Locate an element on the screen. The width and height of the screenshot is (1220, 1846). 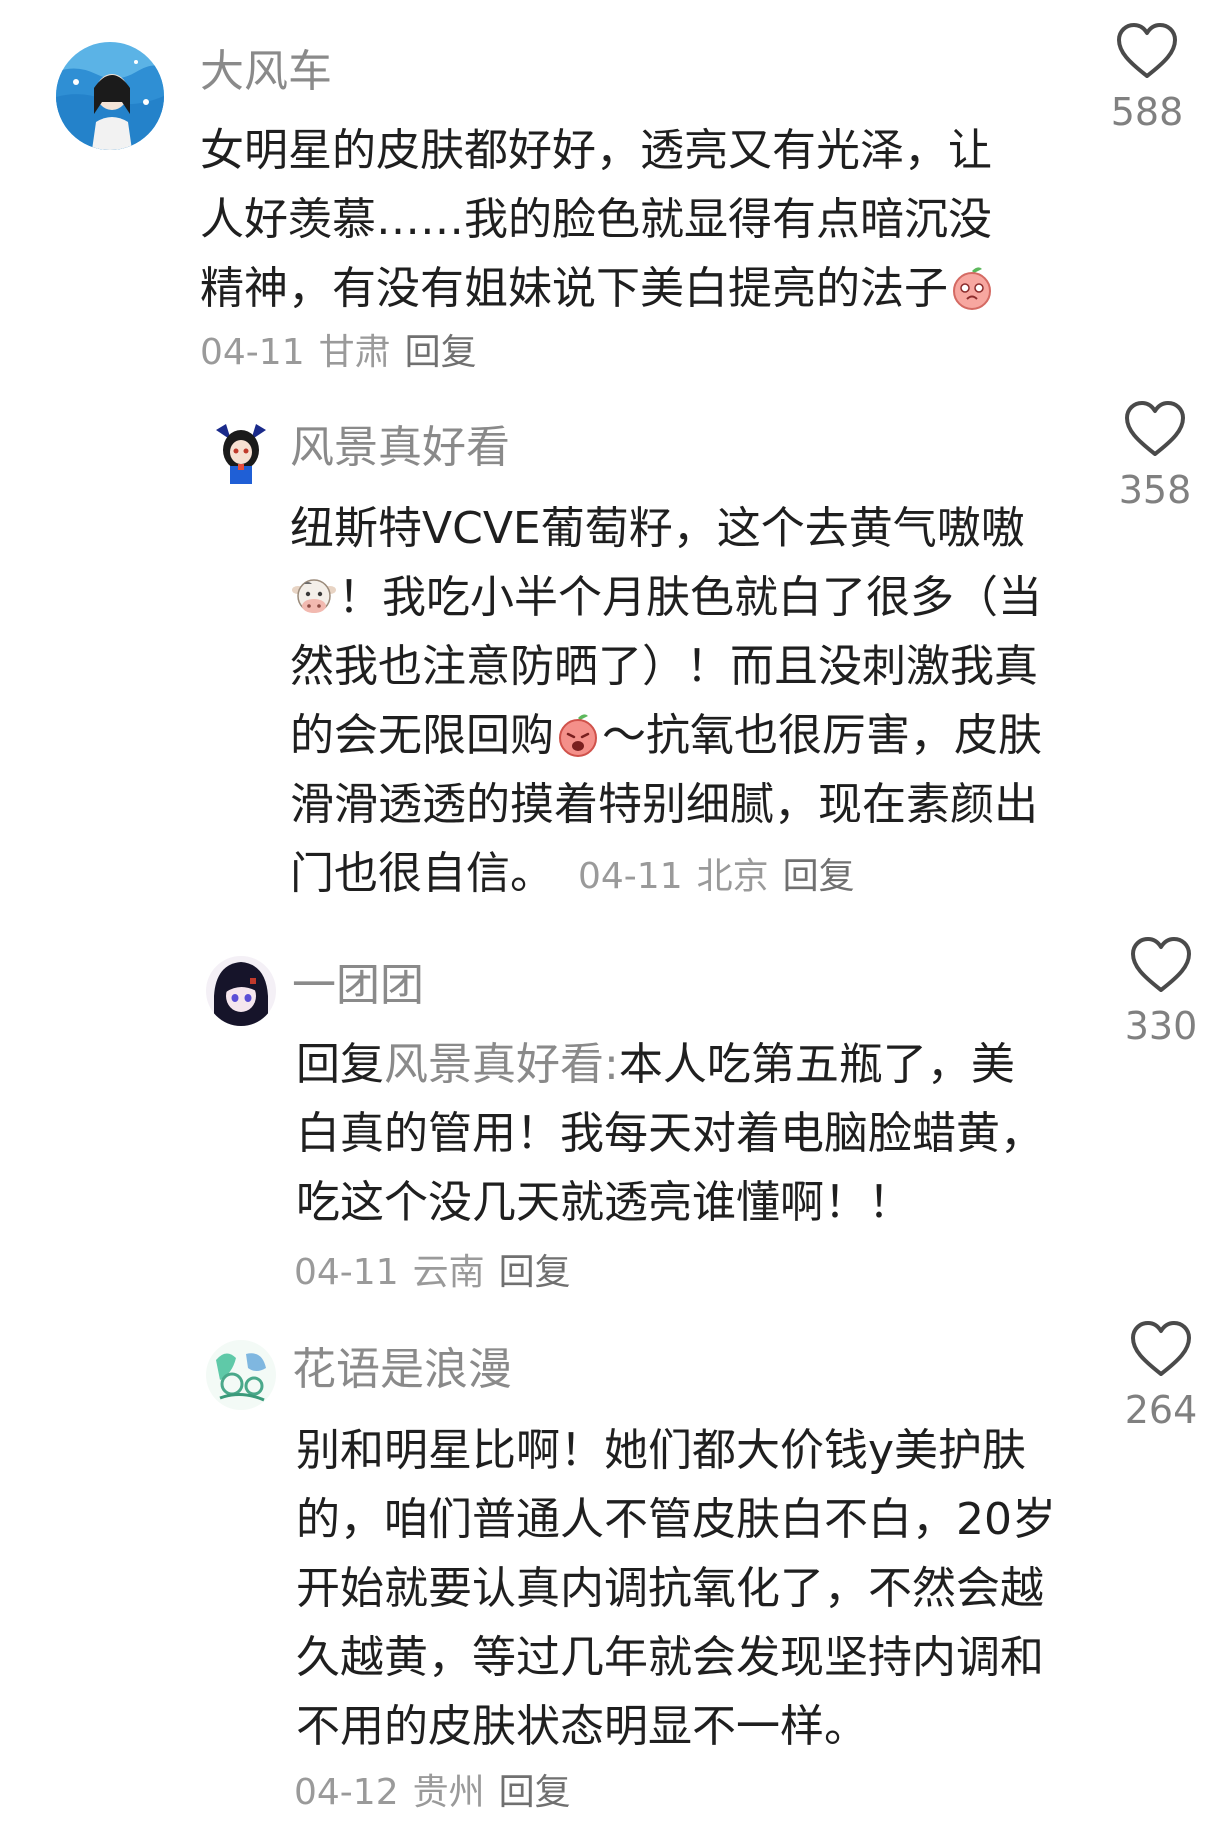
reply-prefix: 回复 is located at coordinates (340, 1064).